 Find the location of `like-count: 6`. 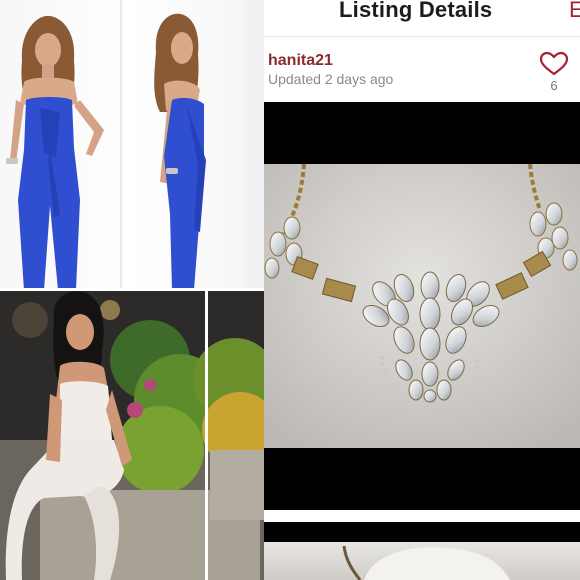

like-count: 6 is located at coordinates (554, 85).